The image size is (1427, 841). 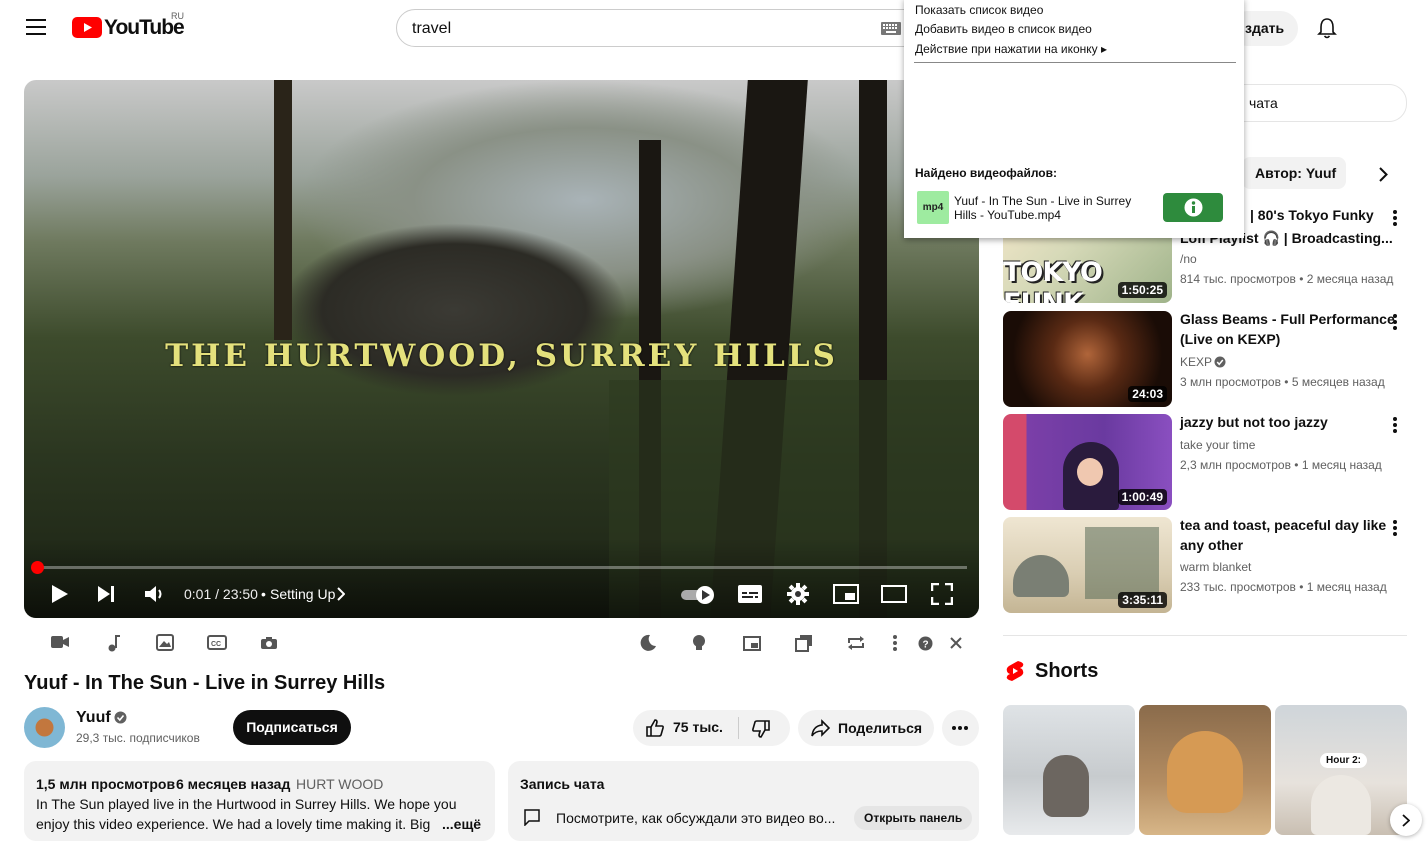 What do you see at coordinates (804, 643) in the screenshot?
I see `stack-windows-icon` at bounding box center [804, 643].